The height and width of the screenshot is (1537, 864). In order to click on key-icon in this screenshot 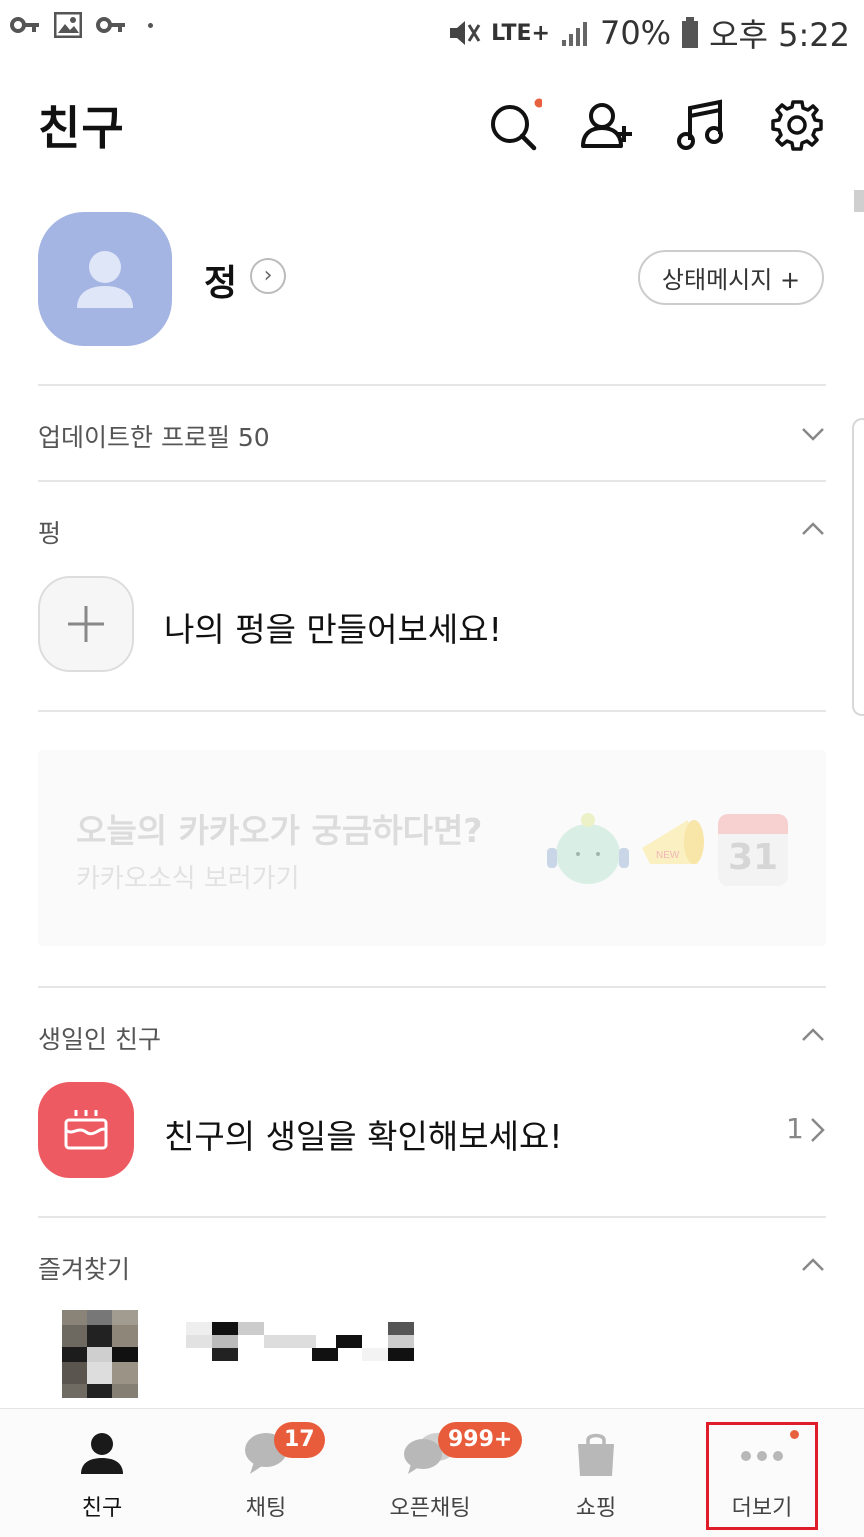, I will do `click(24, 25)`.